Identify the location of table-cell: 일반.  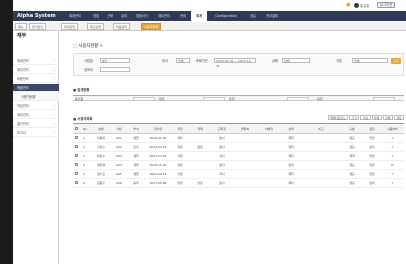
(372, 174).